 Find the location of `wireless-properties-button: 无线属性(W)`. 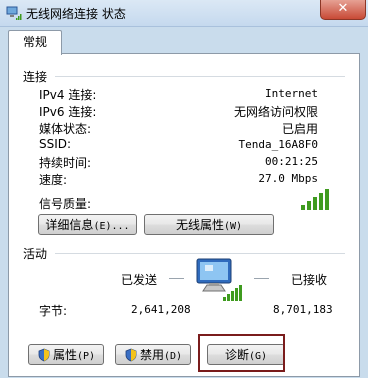

wireless-properties-button: 无线属性(W) is located at coordinates (209, 224).